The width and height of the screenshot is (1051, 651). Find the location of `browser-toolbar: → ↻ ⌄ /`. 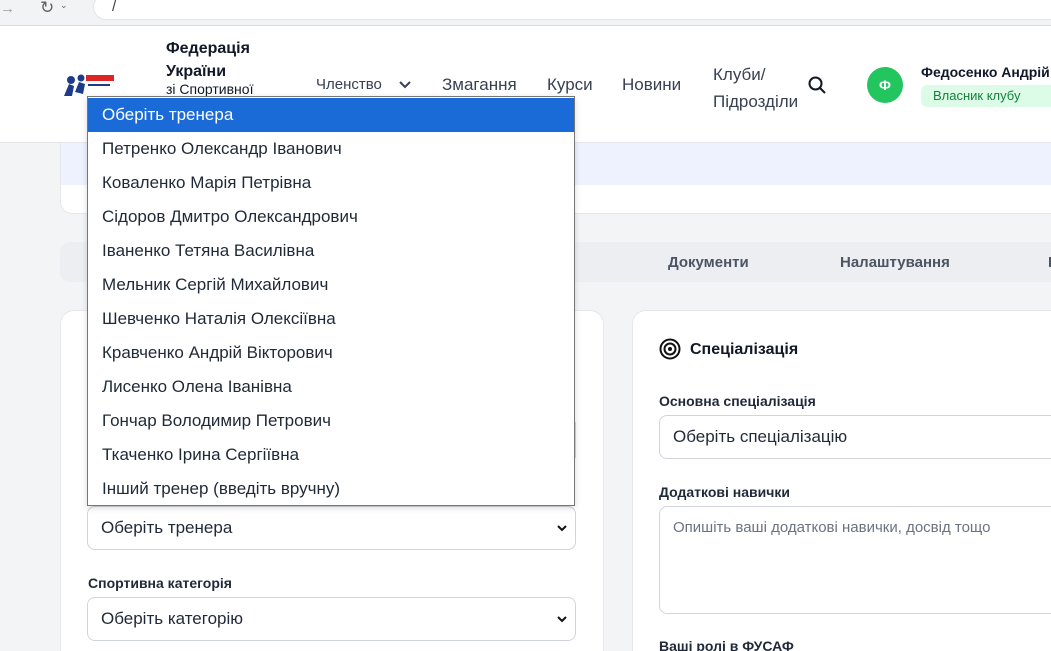

browser-toolbar: → ↻ ⌄ / is located at coordinates (525, 13).